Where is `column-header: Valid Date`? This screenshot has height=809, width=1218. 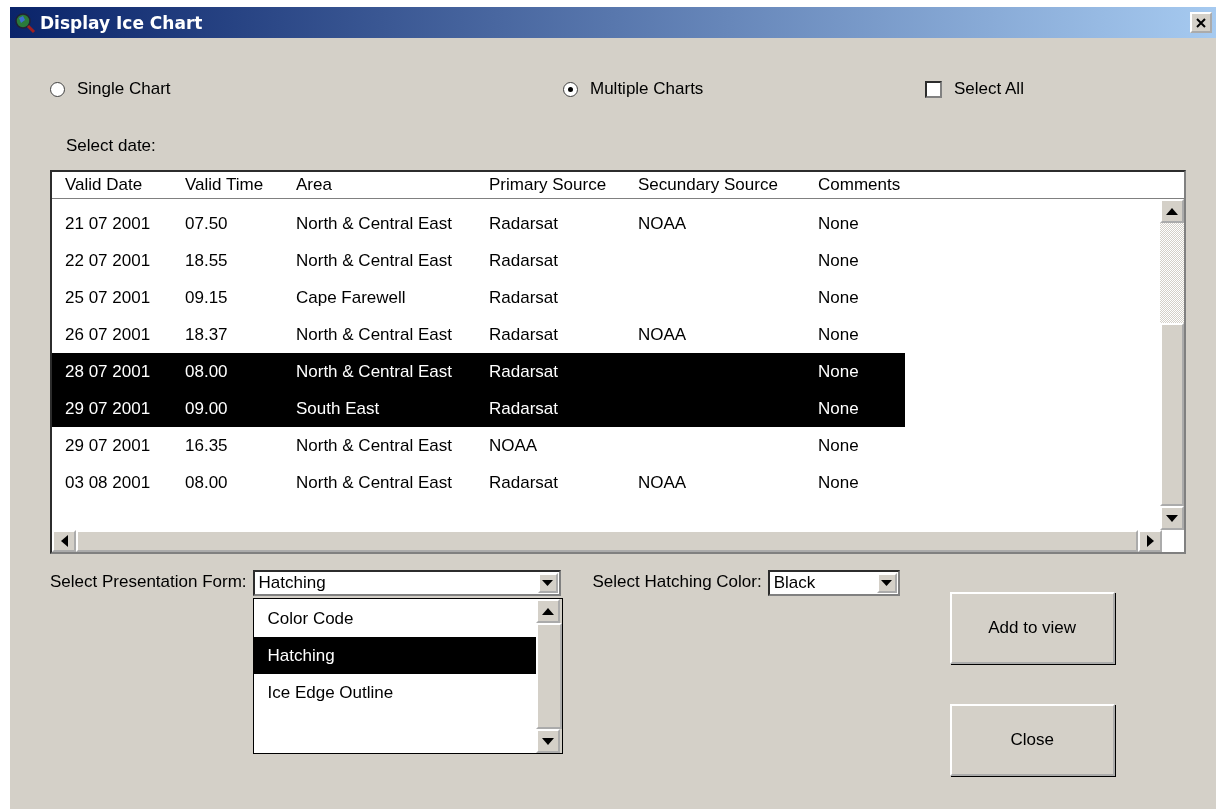 column-header: Valid Date is located at coordinates (125, 185).